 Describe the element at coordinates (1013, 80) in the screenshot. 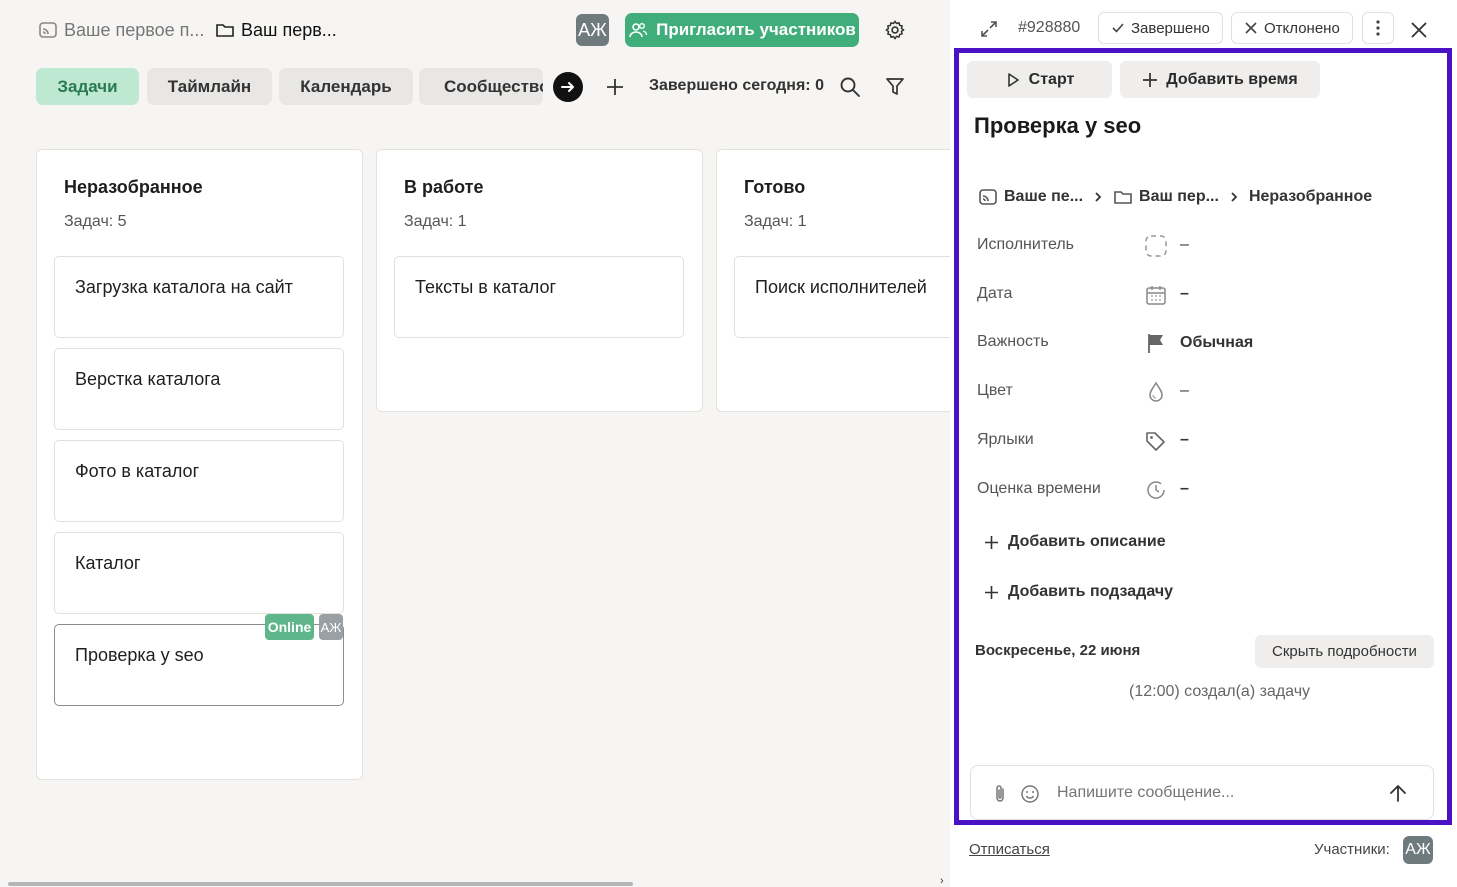

I see `play-icon` at that location.